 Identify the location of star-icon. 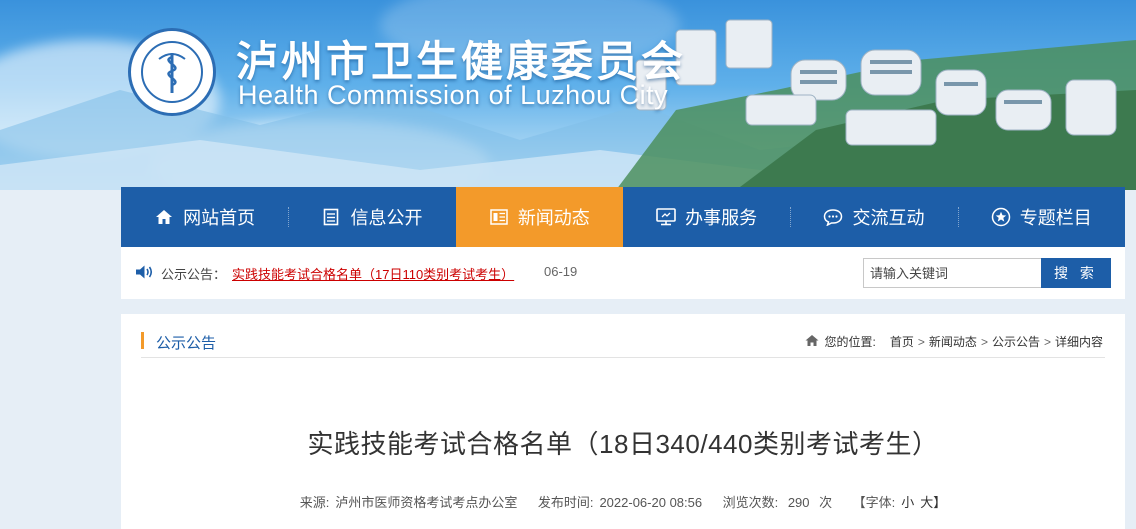
(1001, 217).